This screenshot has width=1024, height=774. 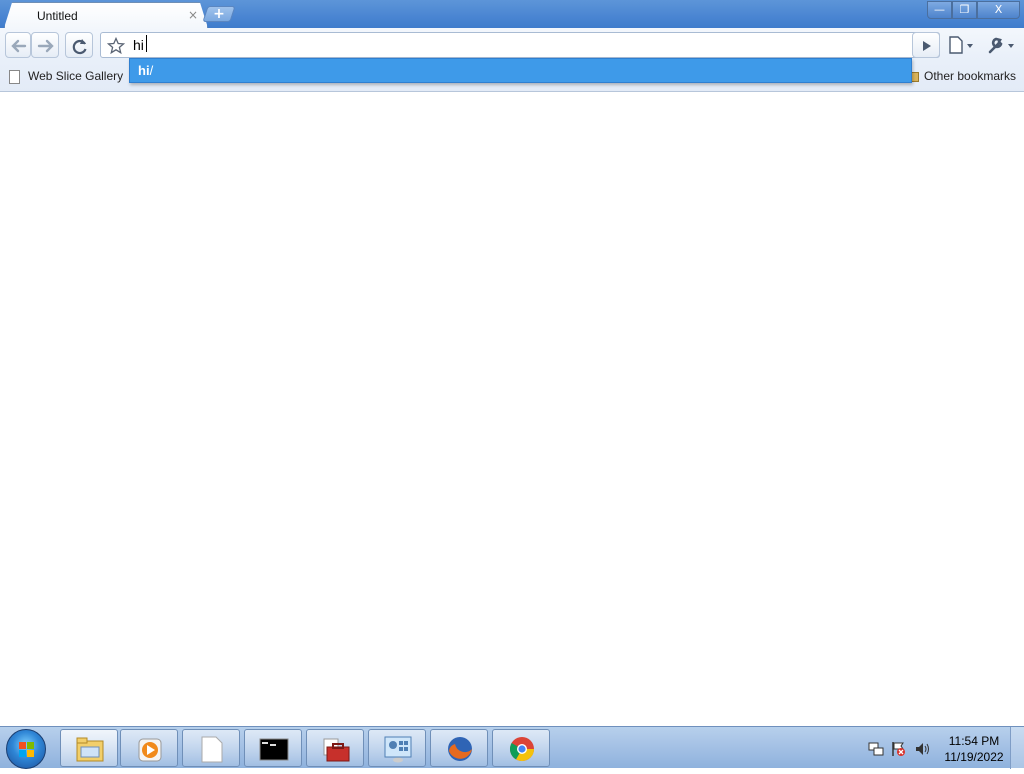 I want to click on reload-icon, so click(x=79, y=47).